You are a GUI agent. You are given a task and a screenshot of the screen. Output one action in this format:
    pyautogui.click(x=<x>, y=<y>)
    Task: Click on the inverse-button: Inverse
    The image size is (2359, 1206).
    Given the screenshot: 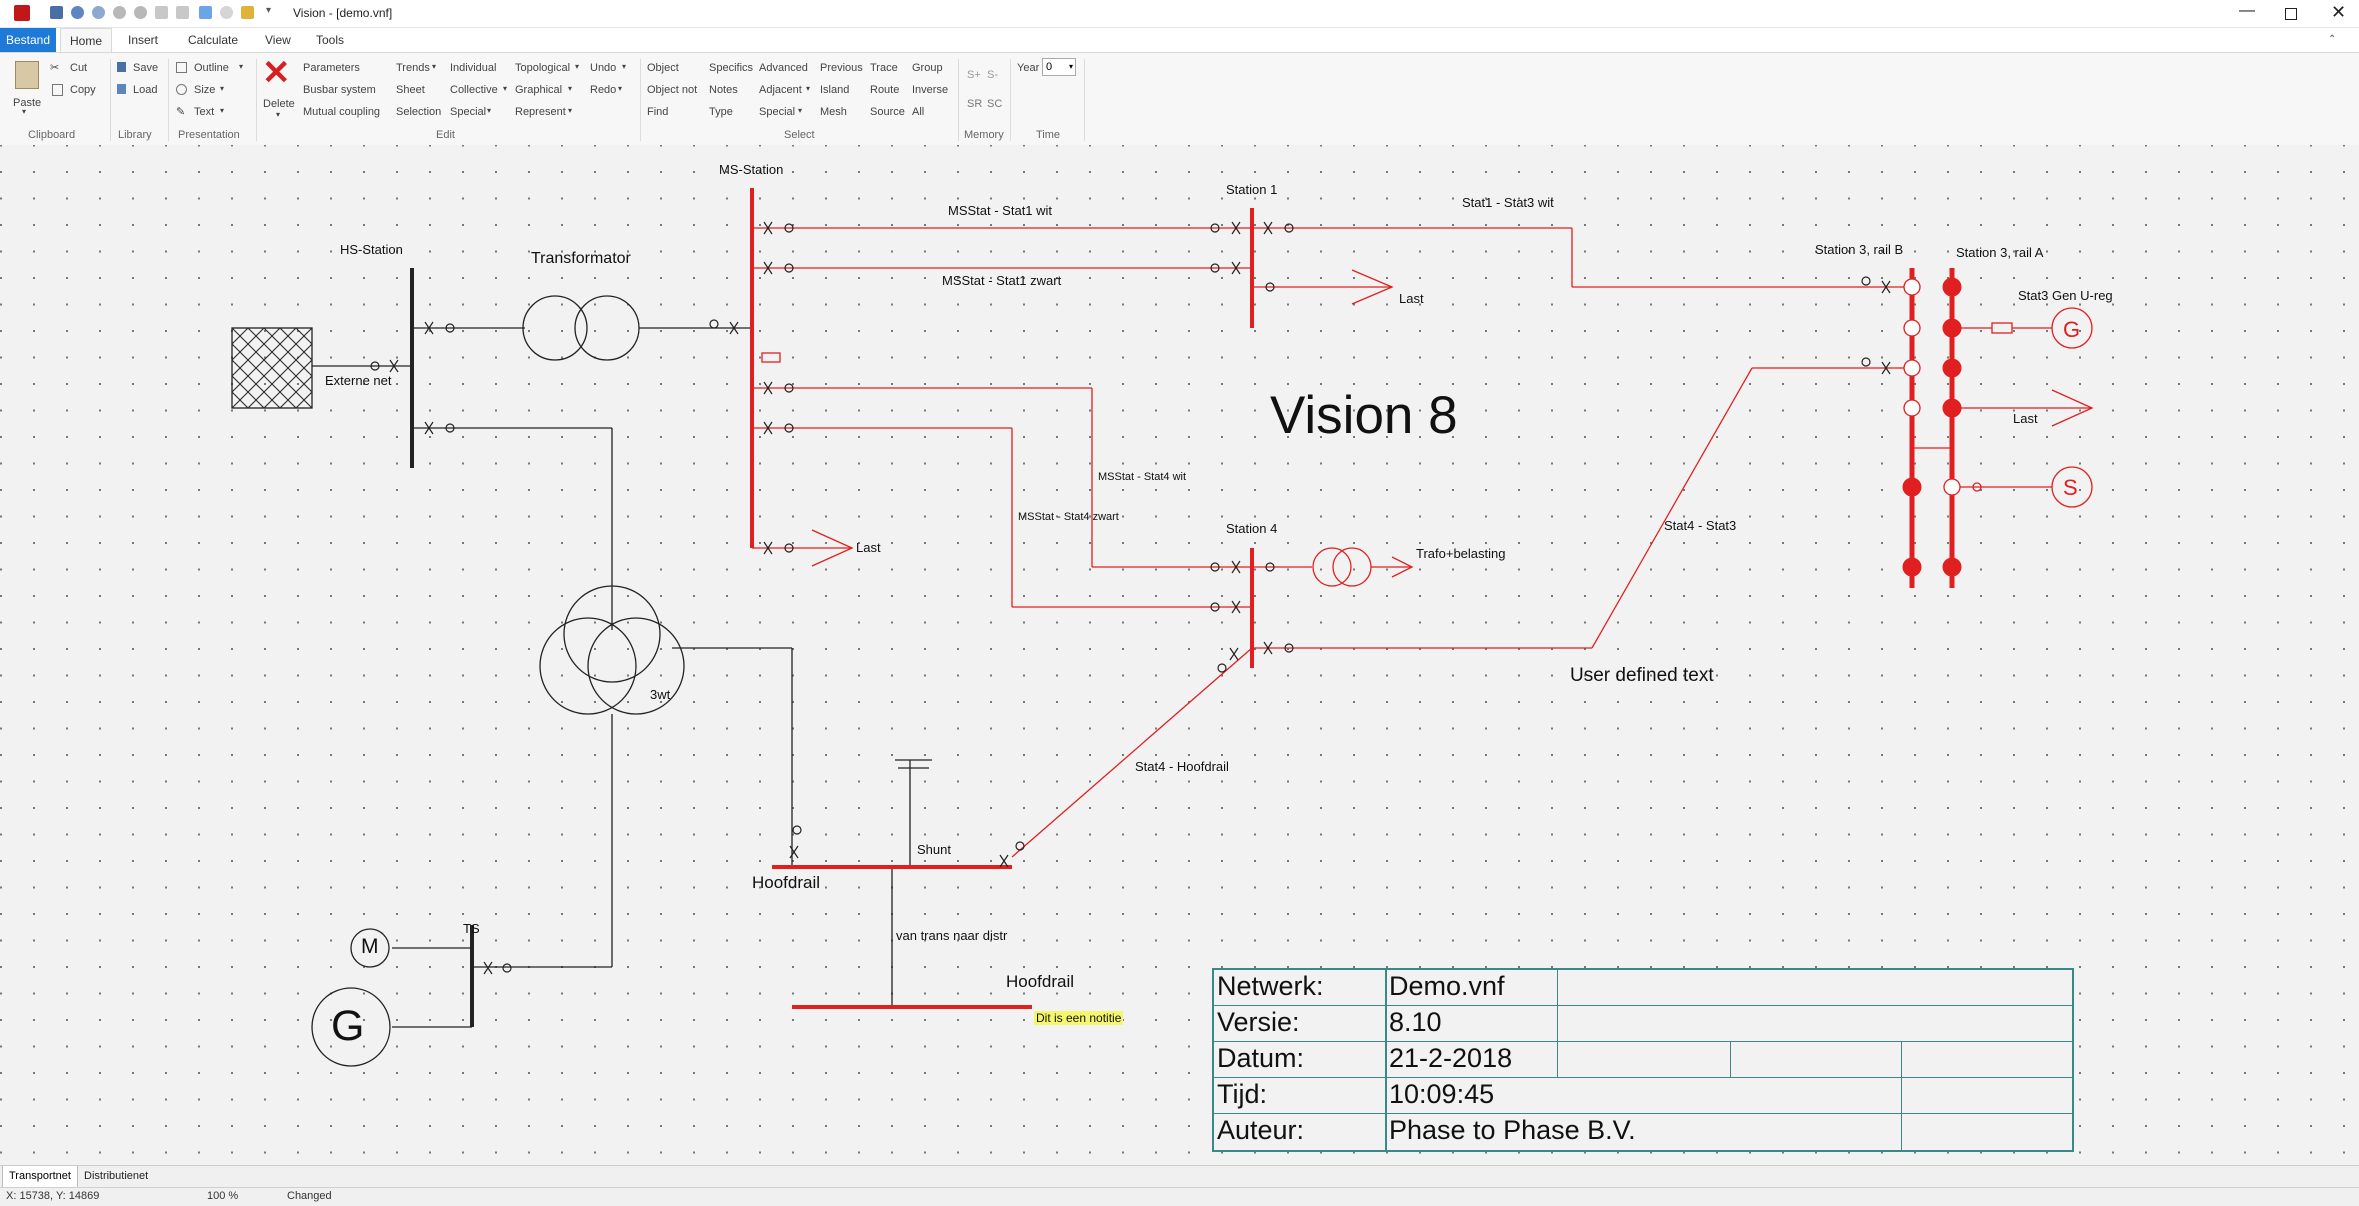 What is the action you would take?
    pyautogui.click(x=930, y=90)
    